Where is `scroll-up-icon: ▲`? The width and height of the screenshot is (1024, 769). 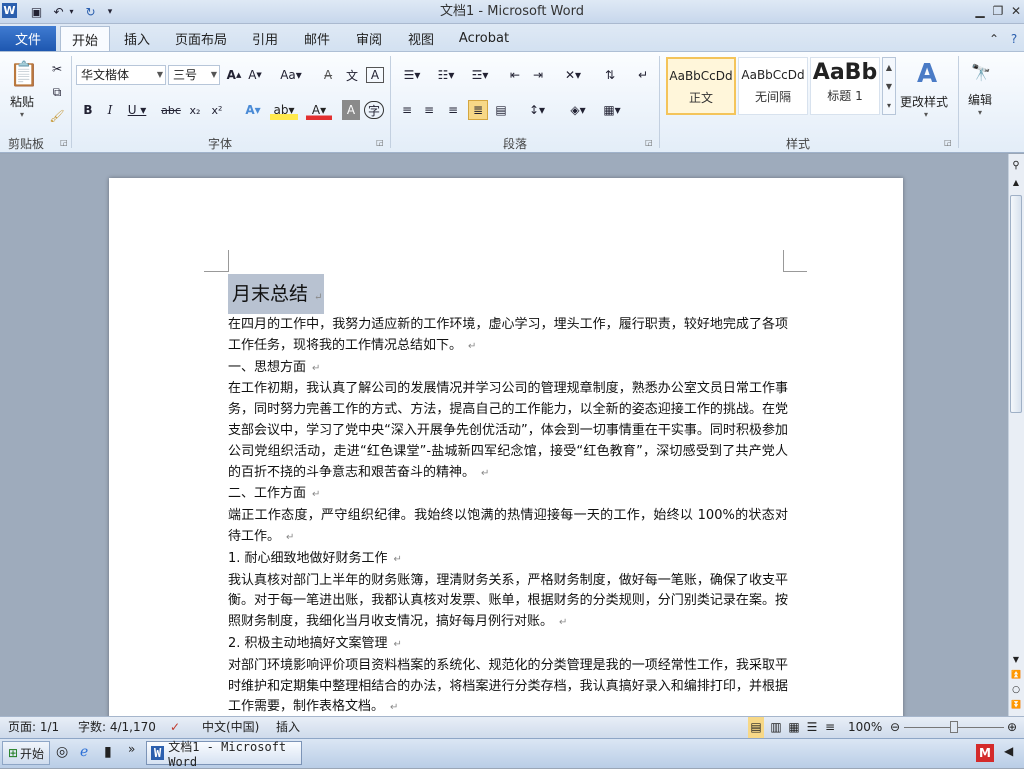
scroll-up-icon: ▲ is located at coordinates (1016, 185).